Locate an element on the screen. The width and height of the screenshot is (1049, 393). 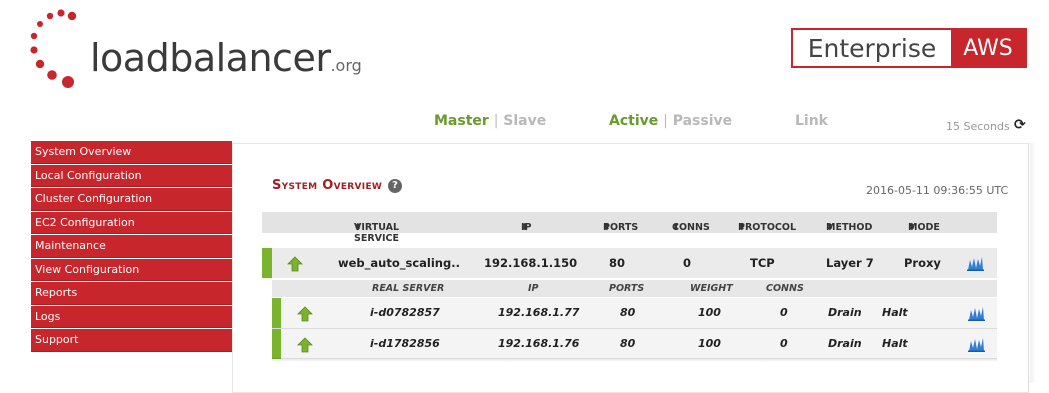
master-slave-status: Master | Slave is located at coordinates (490, 121).